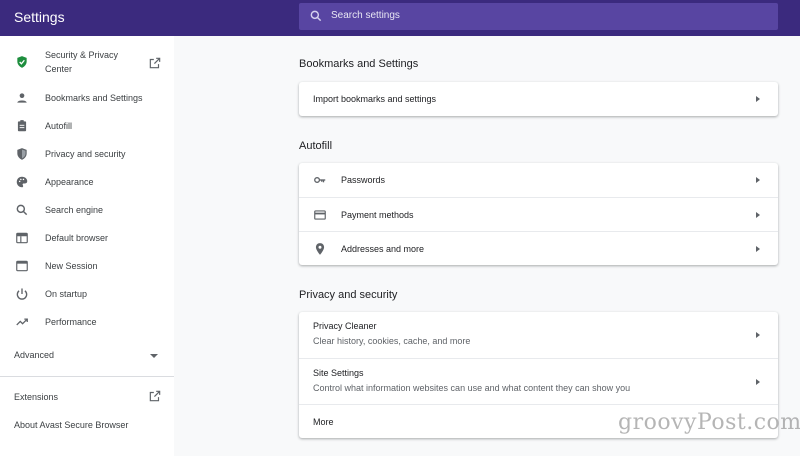  I want to click on search-placeholder: Search settings, so click(365, 15).